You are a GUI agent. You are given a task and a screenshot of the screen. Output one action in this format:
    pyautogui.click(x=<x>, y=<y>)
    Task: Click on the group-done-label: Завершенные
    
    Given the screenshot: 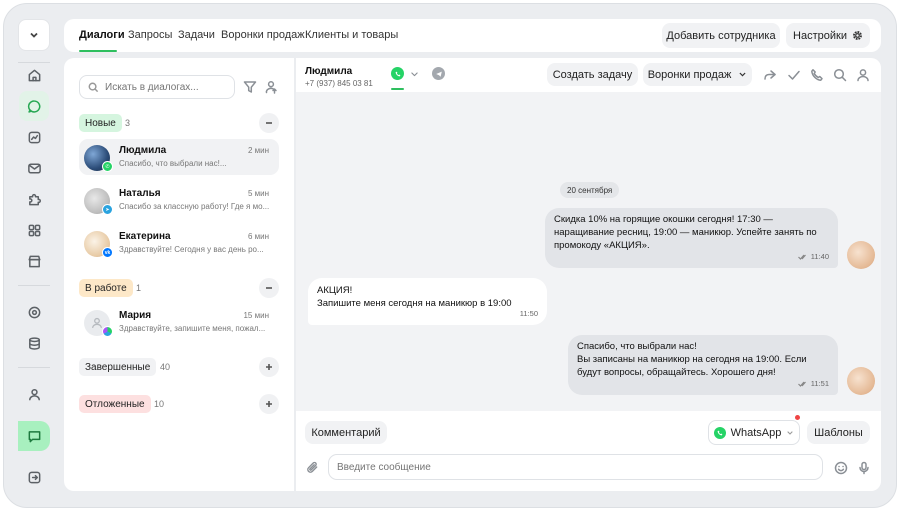 What is the action you would take?
    pyautogui.click(x=118, y=367)
    